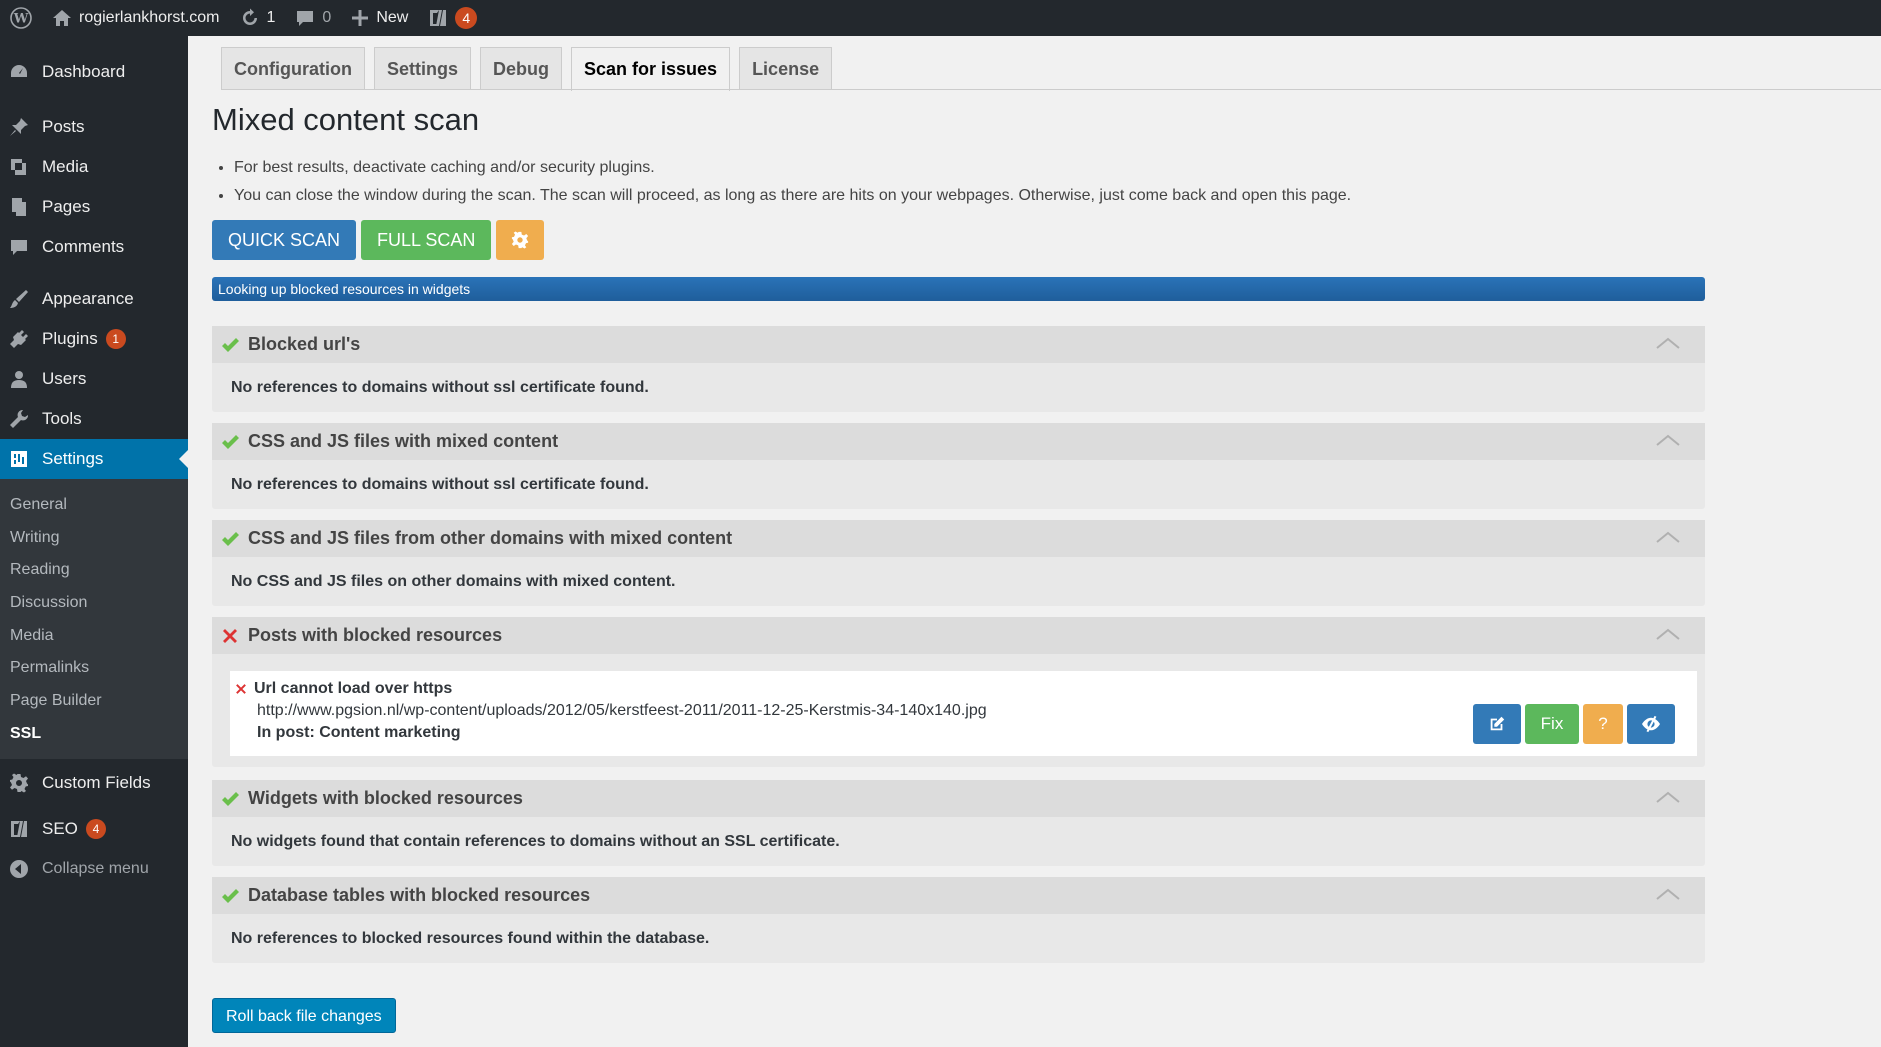  What do you see at coordinates (19, 419) in the screenshot?
I see `wrench-icon` at bounding box center [19, 419].